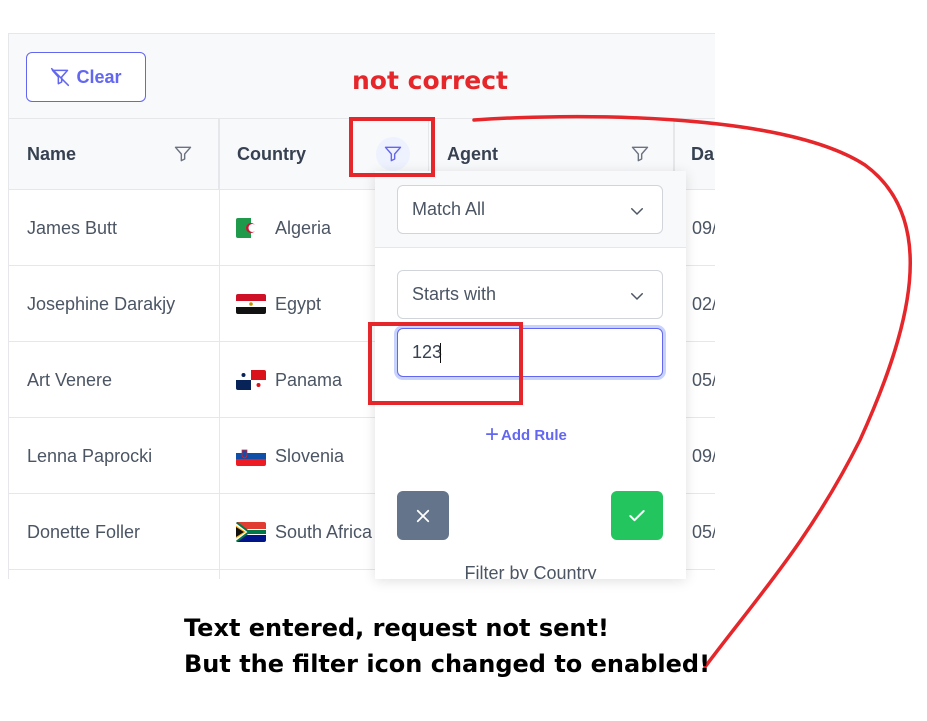 The width and height of the screenshot is (927, 721). What do you see at coordinates (251, 228) in the screenshot?
I see `algeria-flag-icon` at bounding box center [251, 228].